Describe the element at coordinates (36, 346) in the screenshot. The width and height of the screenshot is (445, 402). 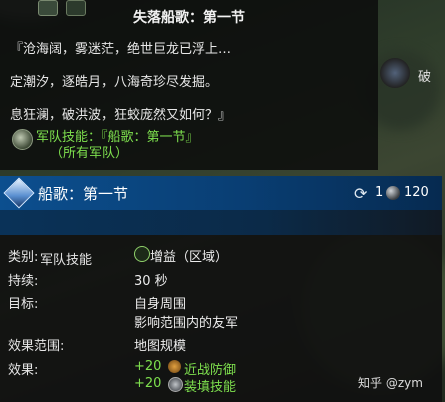
I see `range-label: 效果范围:` at that location.